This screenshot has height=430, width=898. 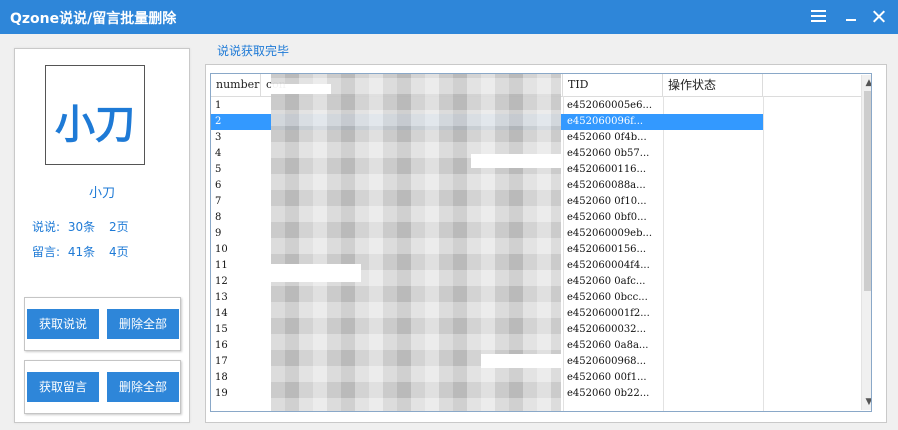 I want to click on scroll-thumb, so click(x=867, y=191).